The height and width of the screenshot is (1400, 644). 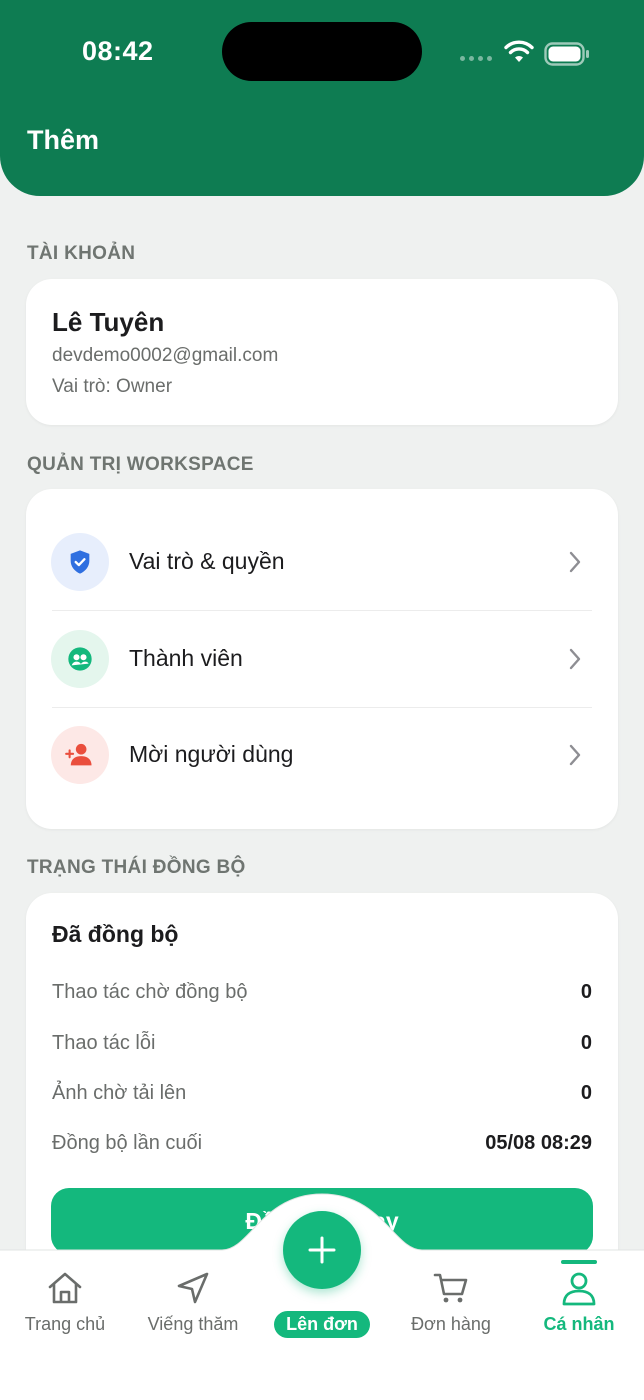 I want to click on menu-item-roles-permissions: Vai trò & quyền, so click(x=322, y=562).